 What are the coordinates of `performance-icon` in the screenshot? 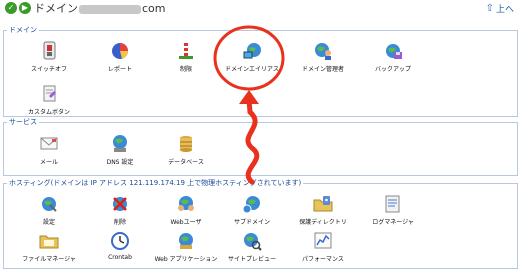 It's located at (323, 240).